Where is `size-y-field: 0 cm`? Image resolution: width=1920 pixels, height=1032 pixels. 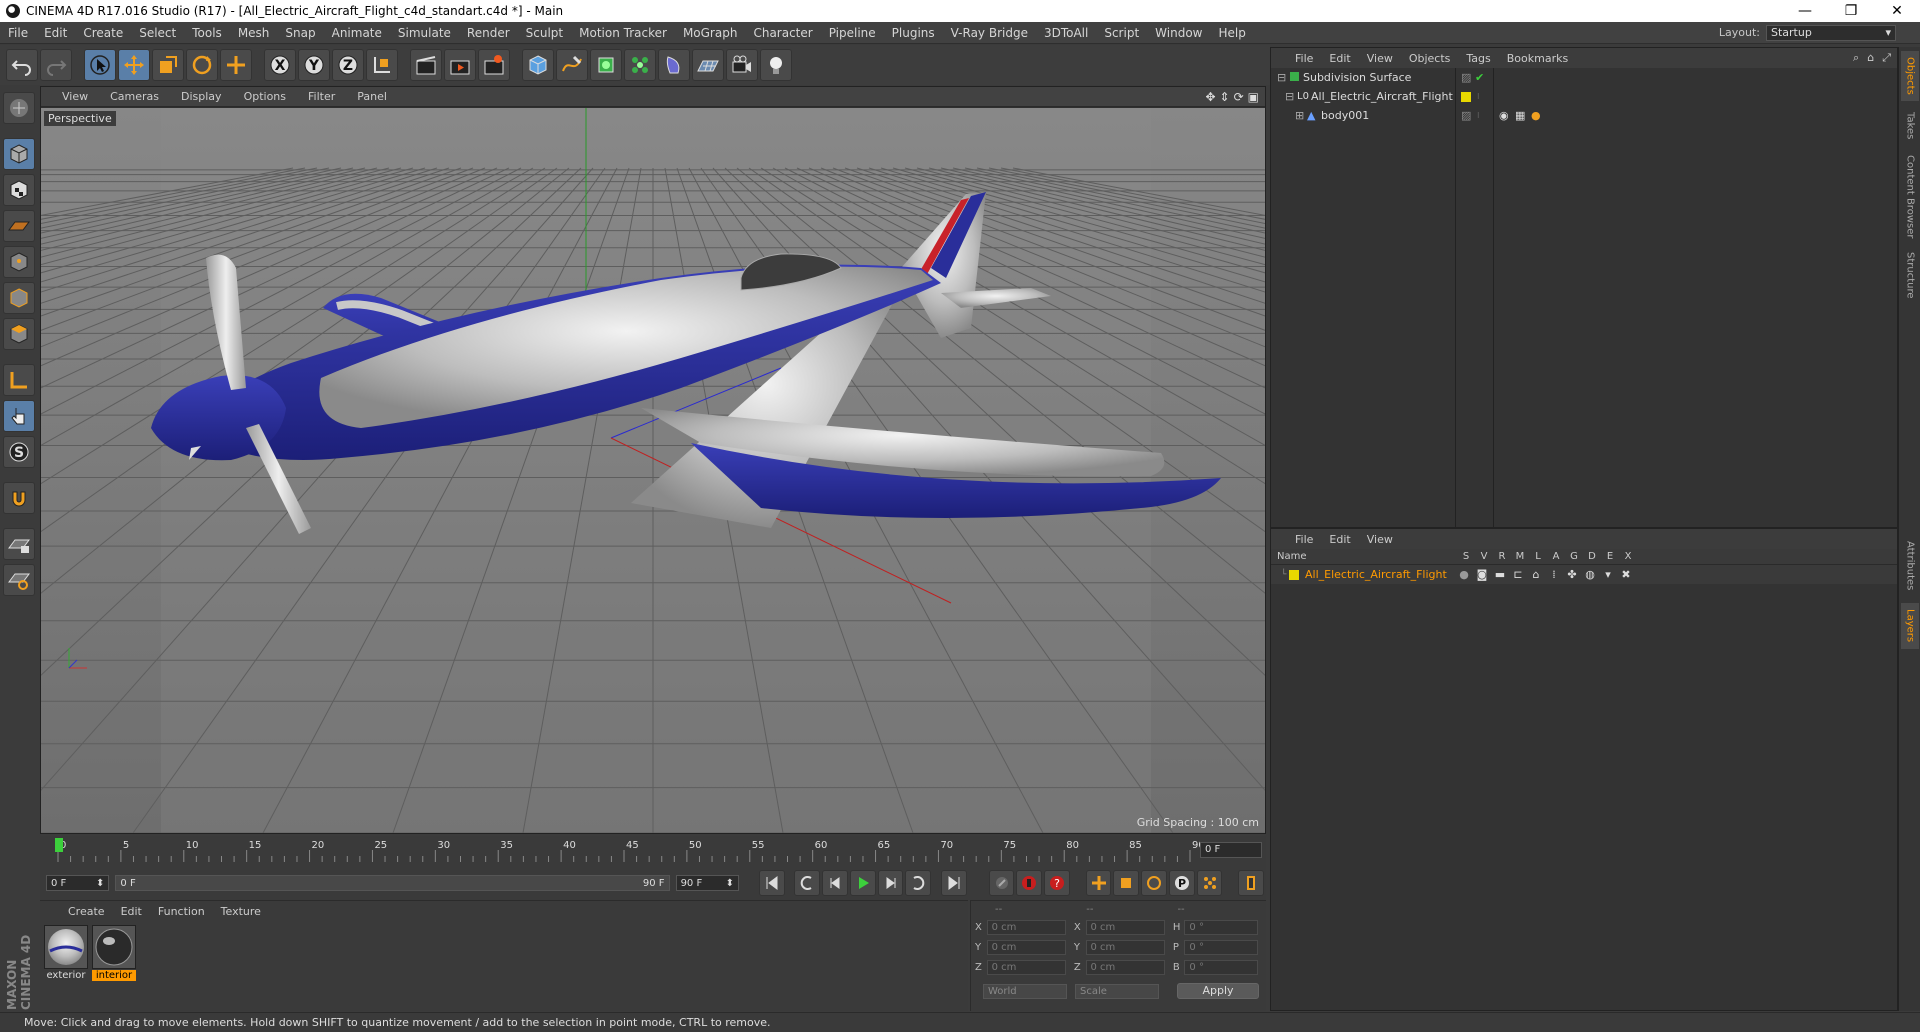 size-y-field: 0 cm is located at coordinates (1125, 947).